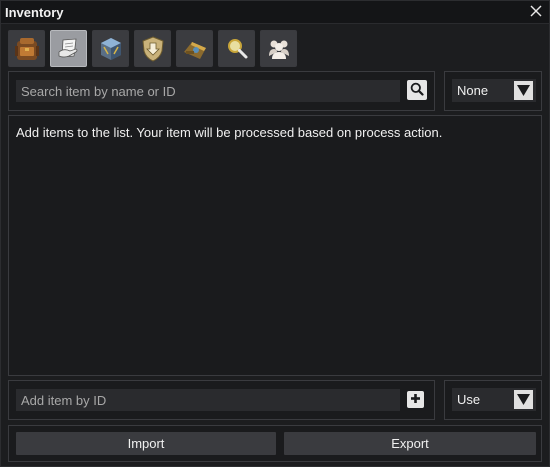 Image resolution: width=550 pixels, height=467 pixels. I want to click on tool-cube, so click(110, 48).